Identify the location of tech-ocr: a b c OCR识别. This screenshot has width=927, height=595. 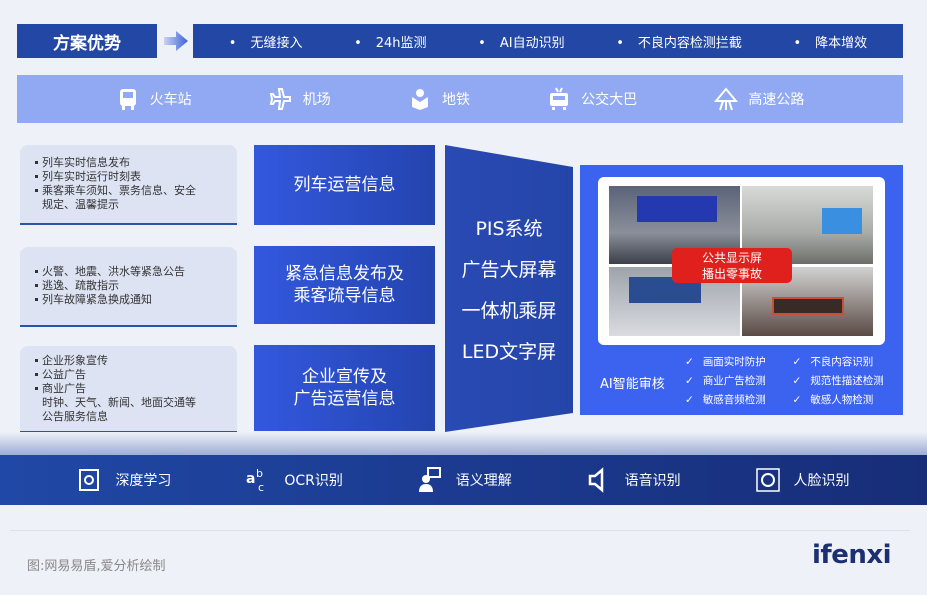
(294, 480).